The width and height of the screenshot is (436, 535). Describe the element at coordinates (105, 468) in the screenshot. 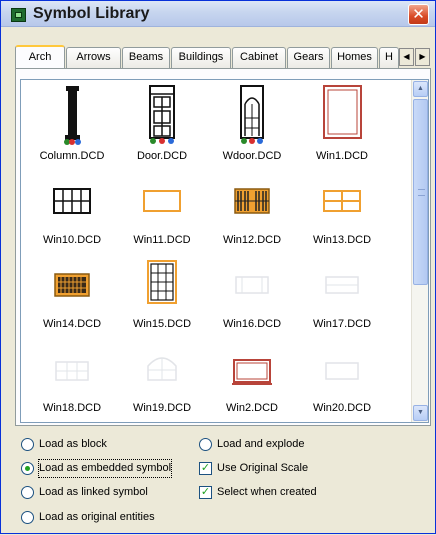

I see `option-label: Load as embedded symbol` at that location.